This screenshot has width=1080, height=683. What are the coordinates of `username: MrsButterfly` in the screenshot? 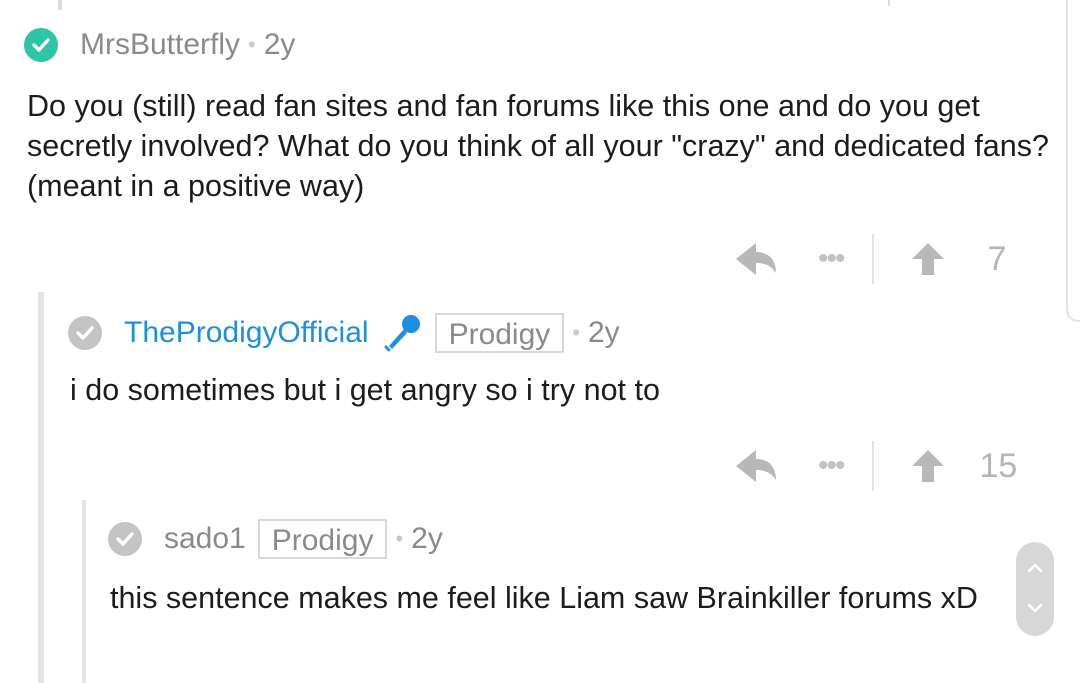 It's located at (160, 45).